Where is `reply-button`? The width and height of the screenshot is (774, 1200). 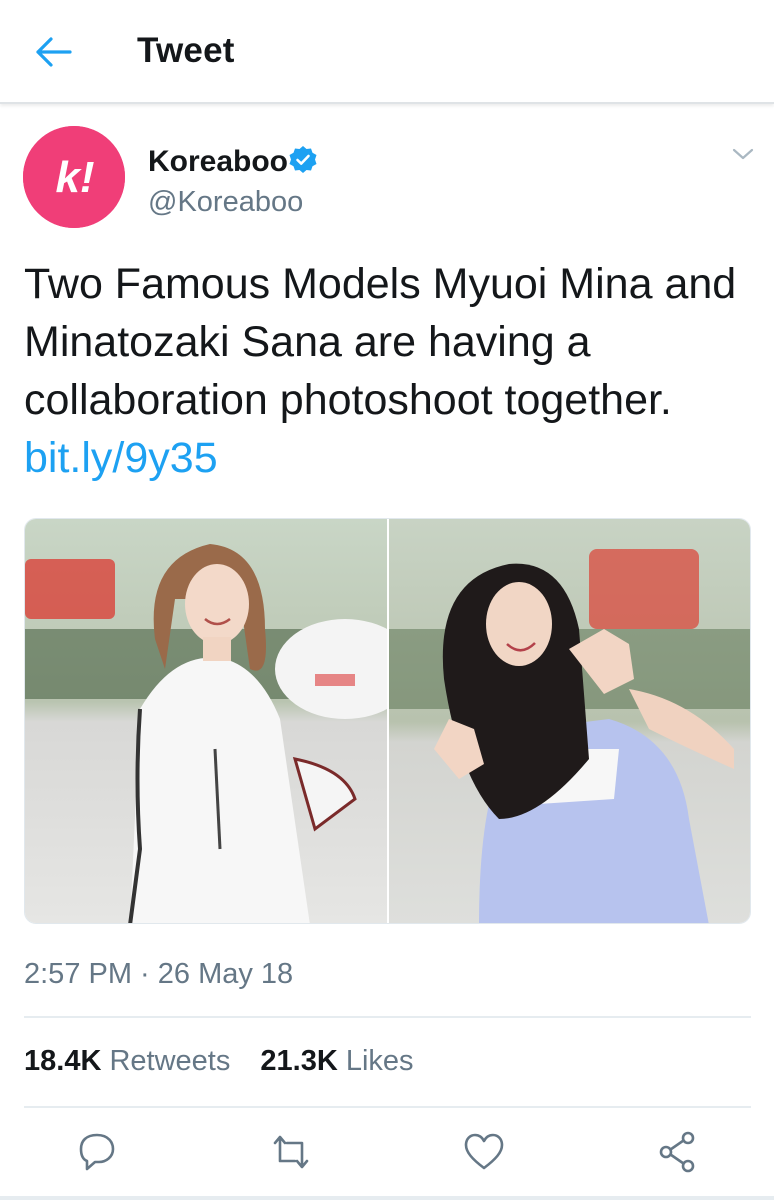 reply-button is located at coordinates (97, 1152).